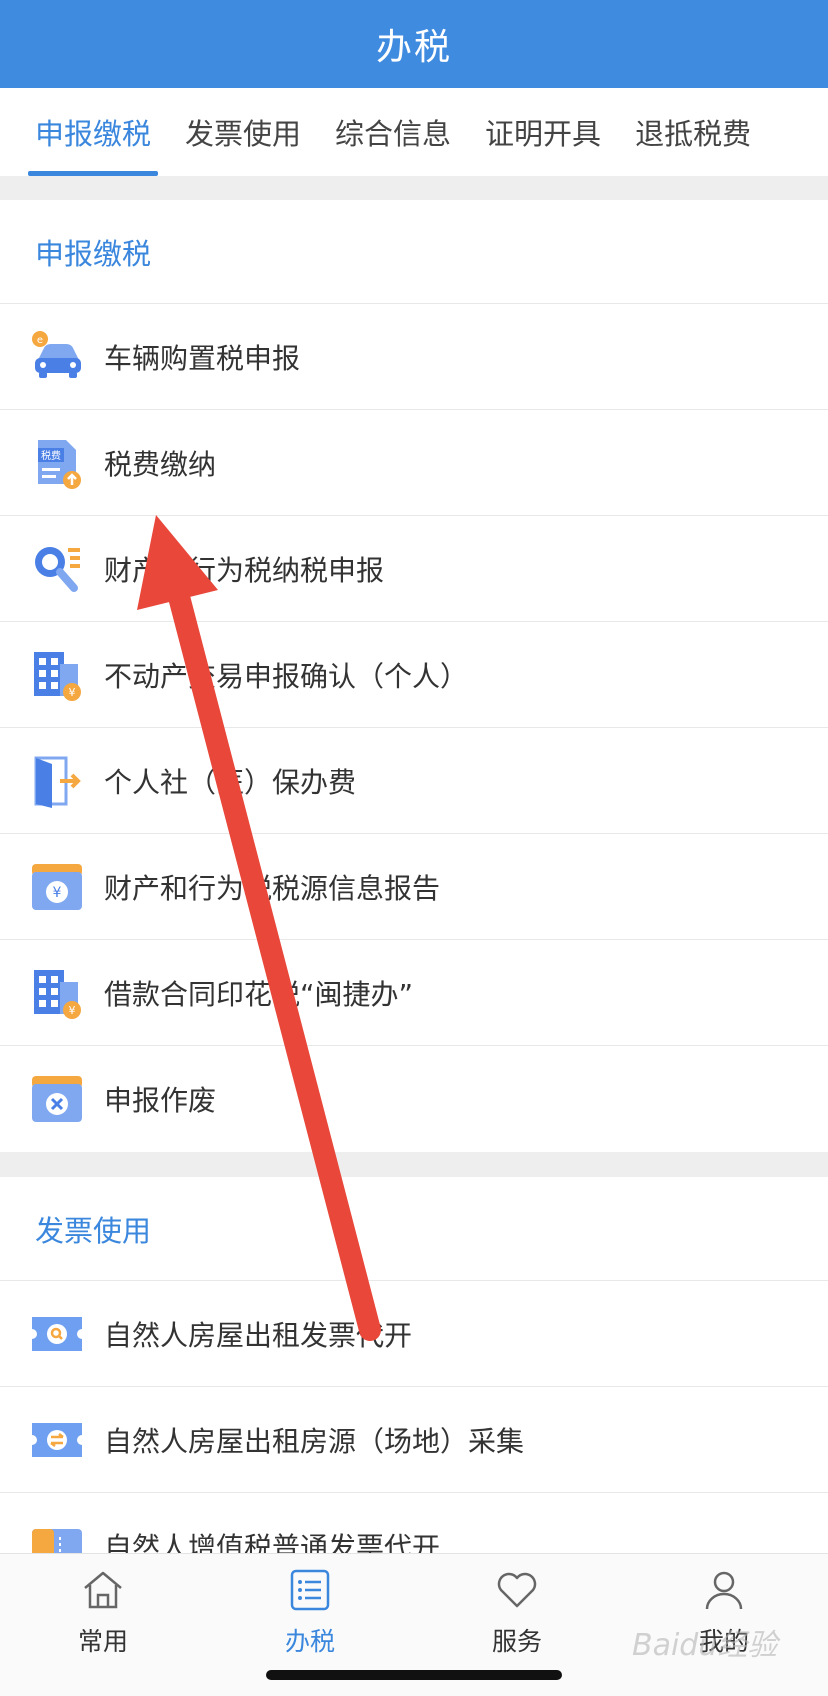 This screenshot has height=1696, width=828. Describe the element at coordinates (414, 569) in the screenshot. I see `list-item: 财产和行为税纳税申报` at that location.